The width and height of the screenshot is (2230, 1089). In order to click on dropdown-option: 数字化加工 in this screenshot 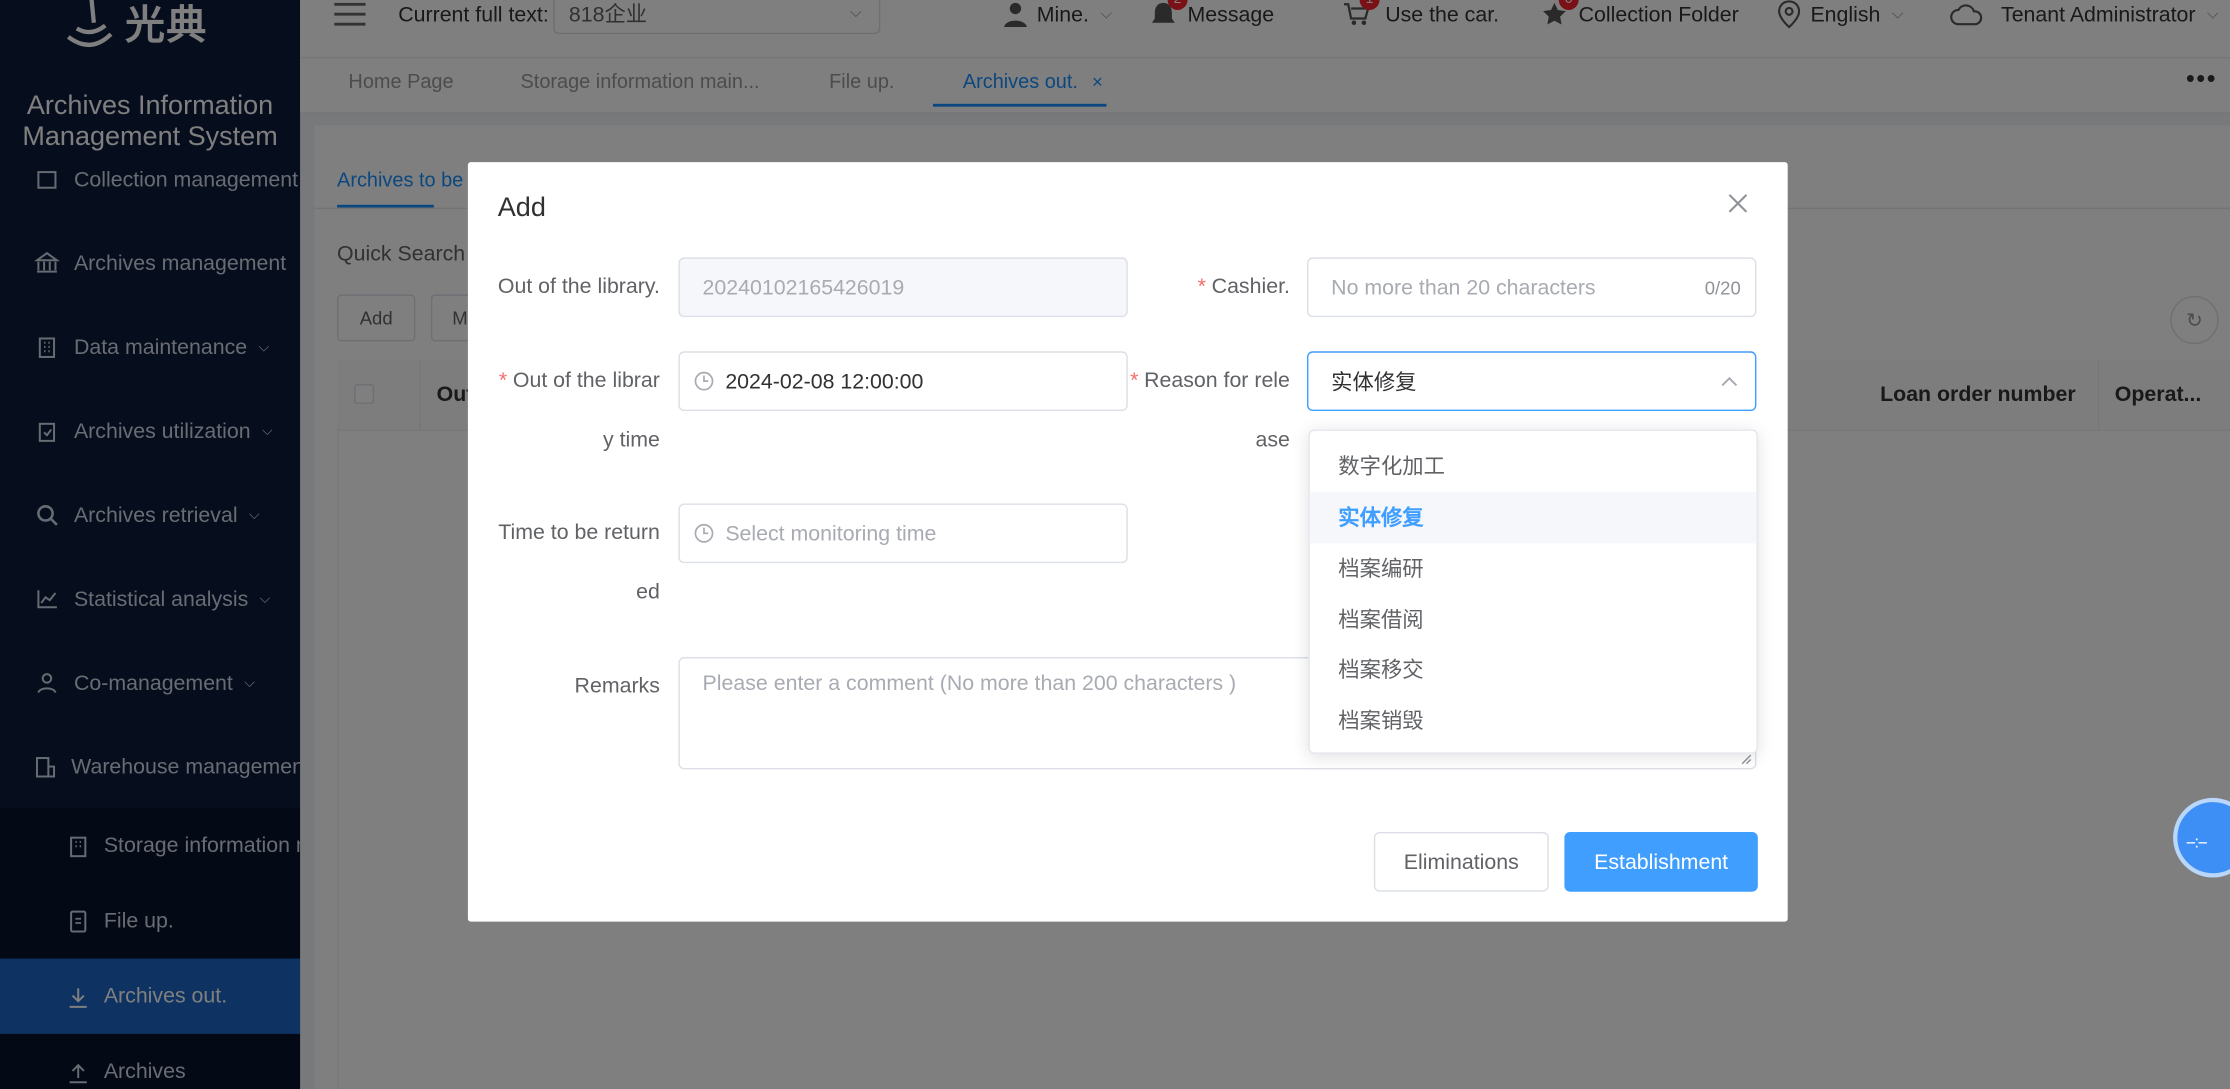, I will do `click(1533, 466)`.